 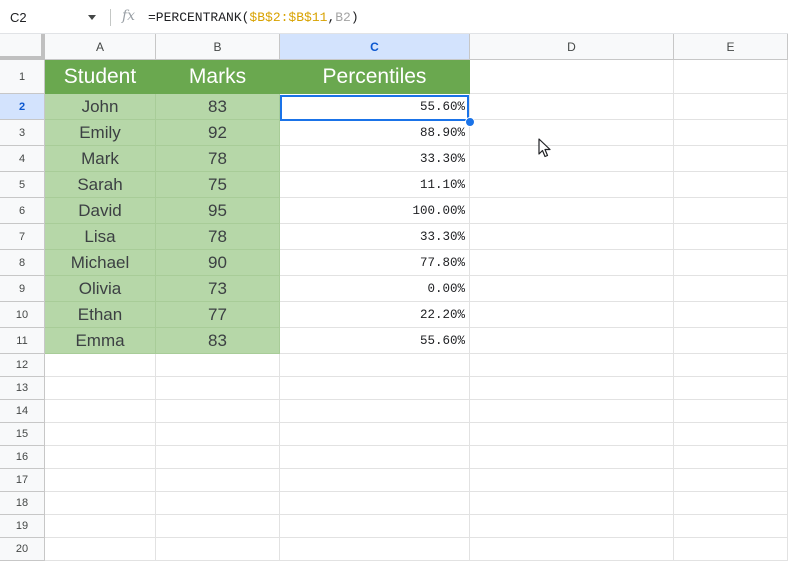 I want to click on marks-cell: 75, so click(x=218, y=185).